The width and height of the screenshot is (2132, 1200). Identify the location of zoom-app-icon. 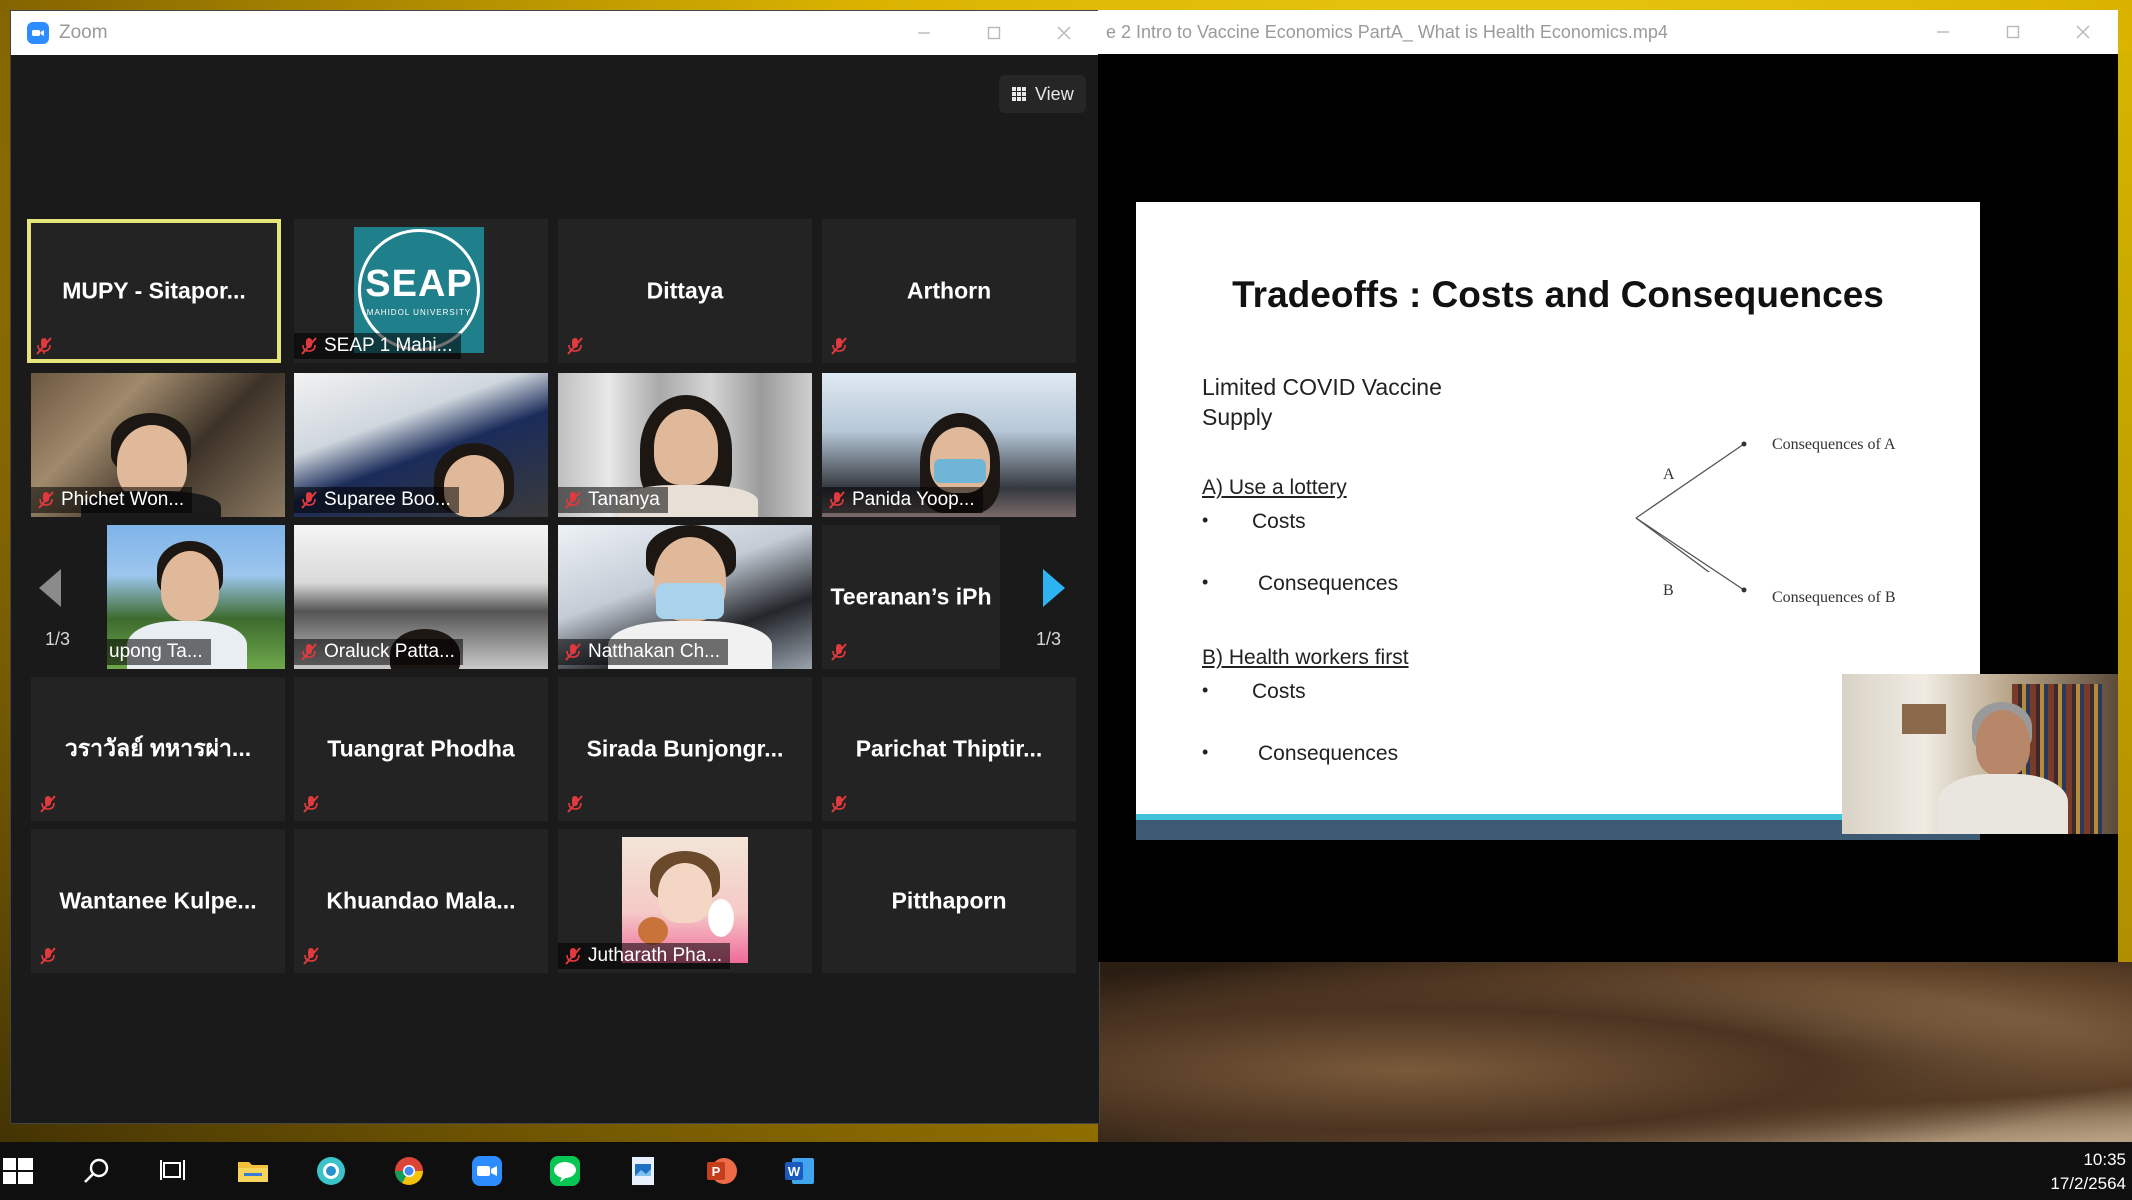
(487, 1171).